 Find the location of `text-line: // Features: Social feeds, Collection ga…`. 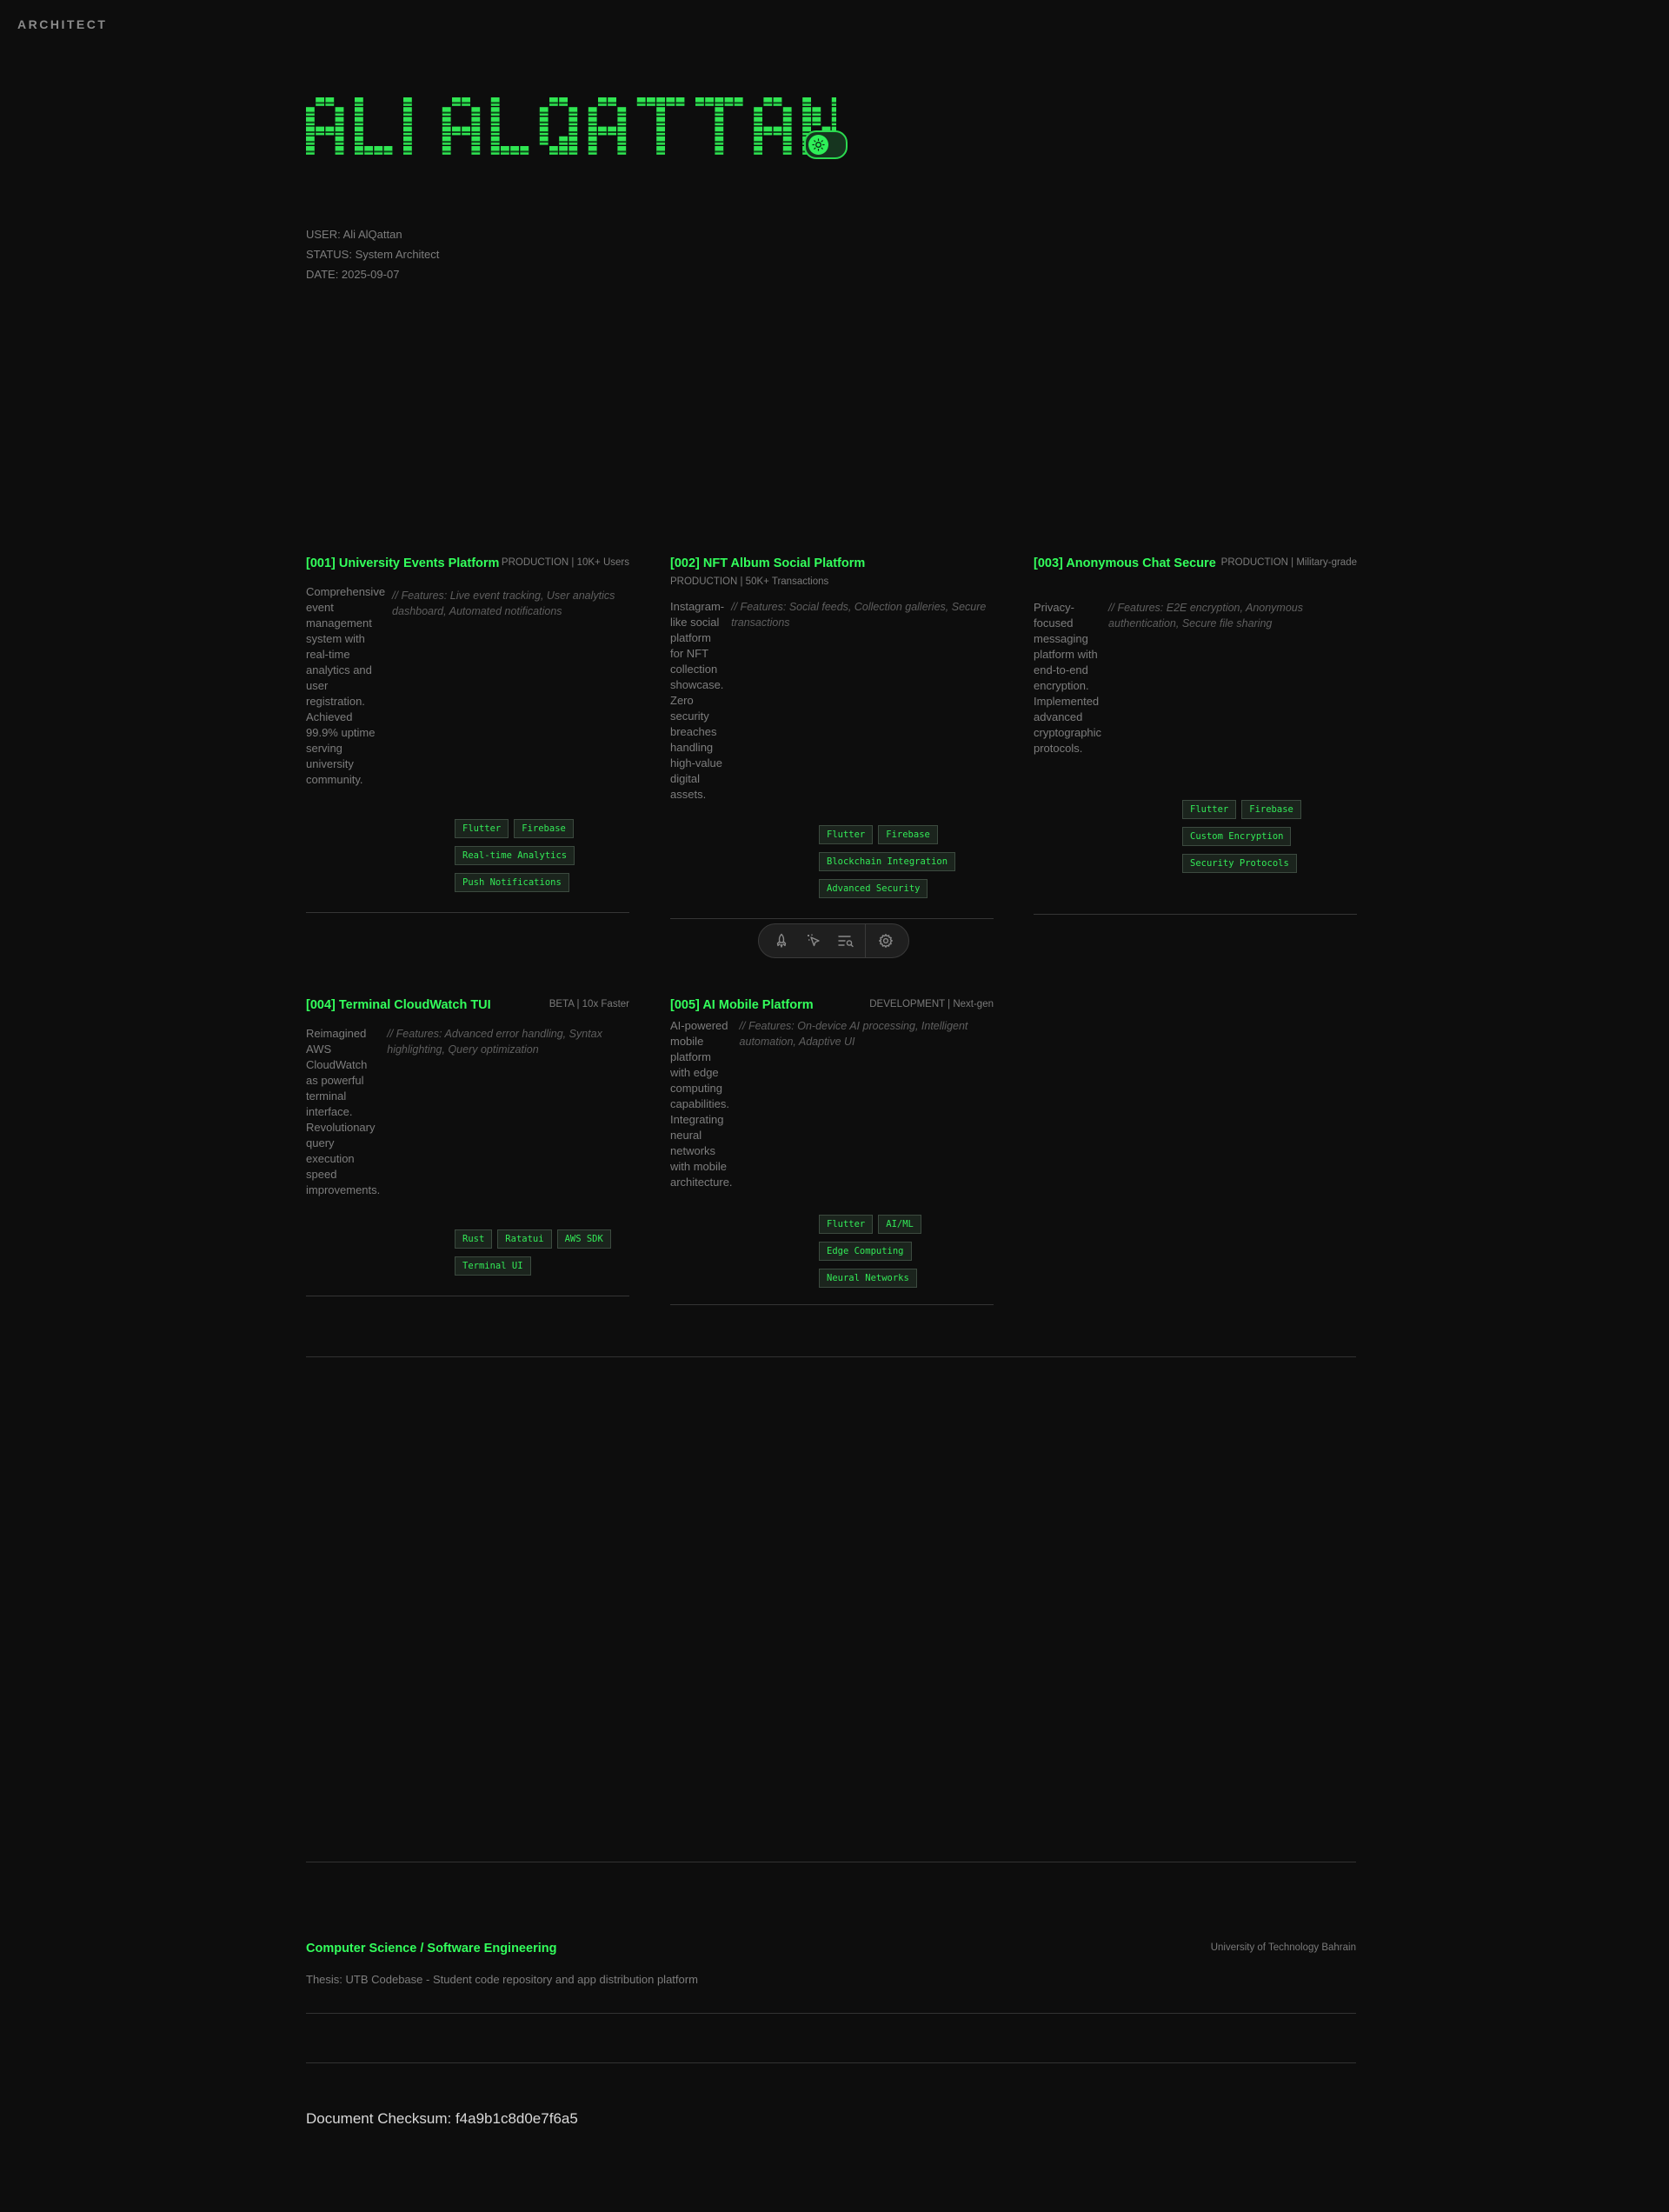

text-line: // Features: Social feeds, Collection ga… is located at coordinates (859, 607).